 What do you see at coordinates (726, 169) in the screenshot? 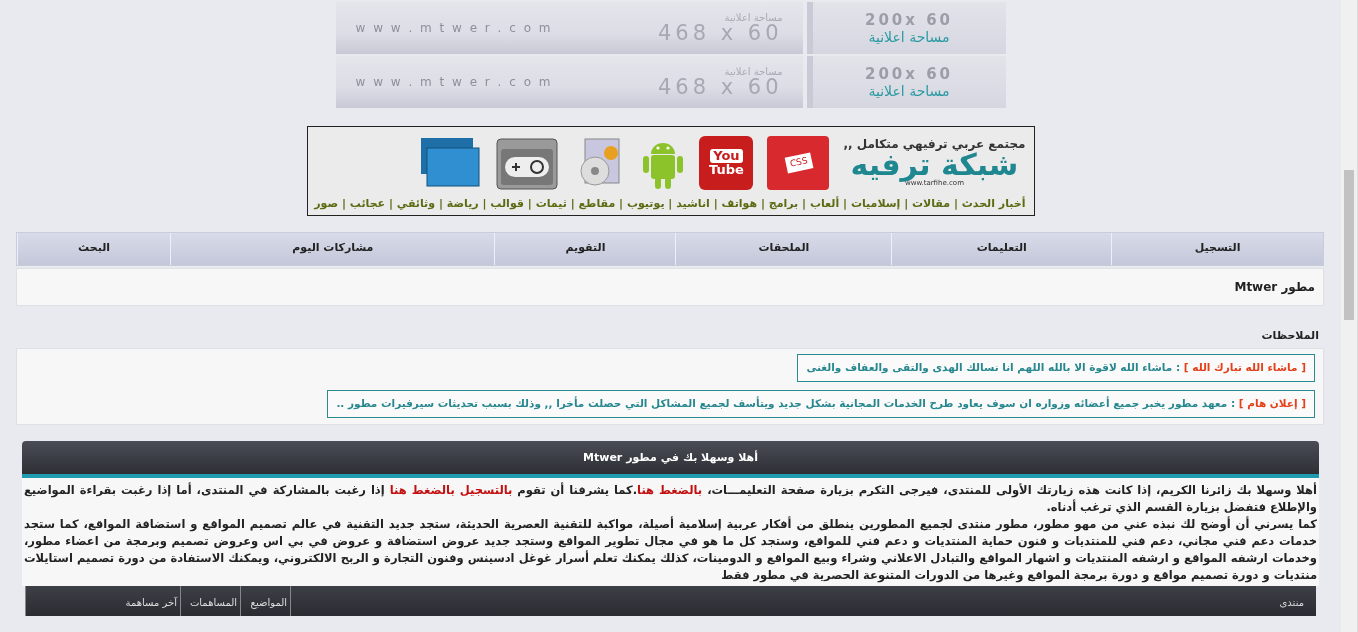
I see `youtube-label: Tube` at bounding box center [726, 169].